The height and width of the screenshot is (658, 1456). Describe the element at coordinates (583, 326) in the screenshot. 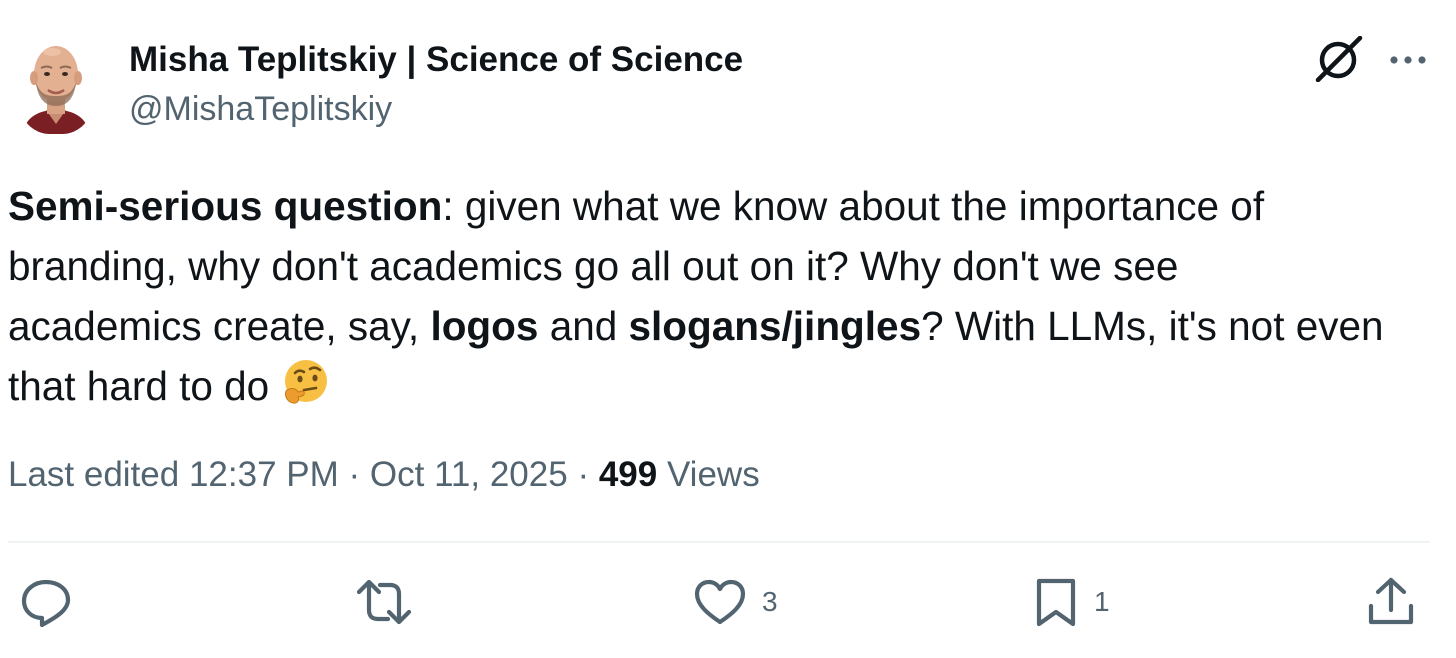

I see `tweet-text-segment: and` at that location.